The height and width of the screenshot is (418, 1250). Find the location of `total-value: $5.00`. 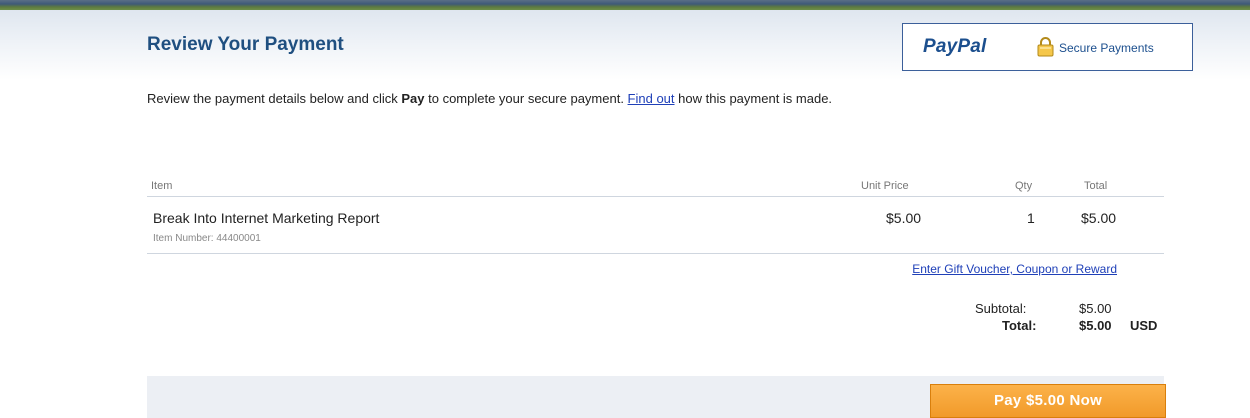

total-value: $5.00 is located at coordinates (1095, 325).